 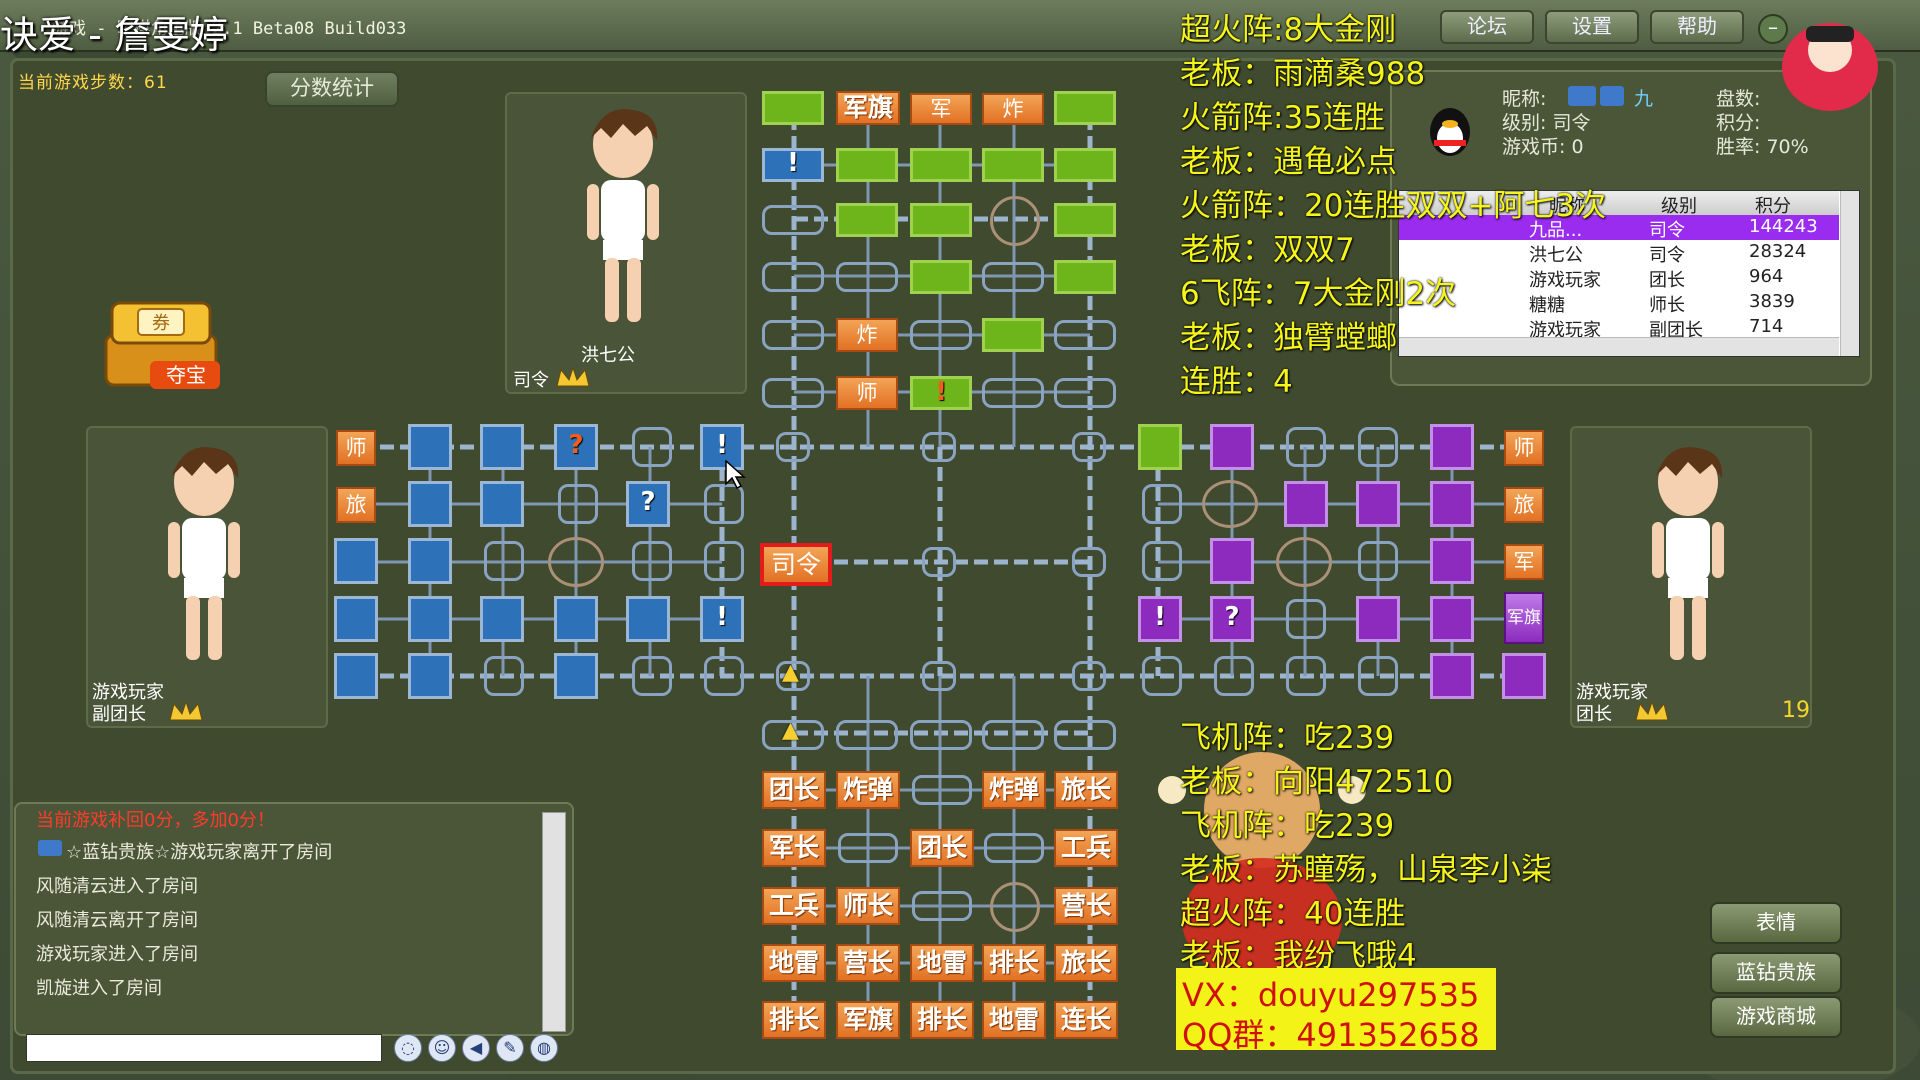 What do you see at coordinates (332, 89) in the screenshot?
I see `score-stats-button: 分数统计` at bounding box center [332, 89].